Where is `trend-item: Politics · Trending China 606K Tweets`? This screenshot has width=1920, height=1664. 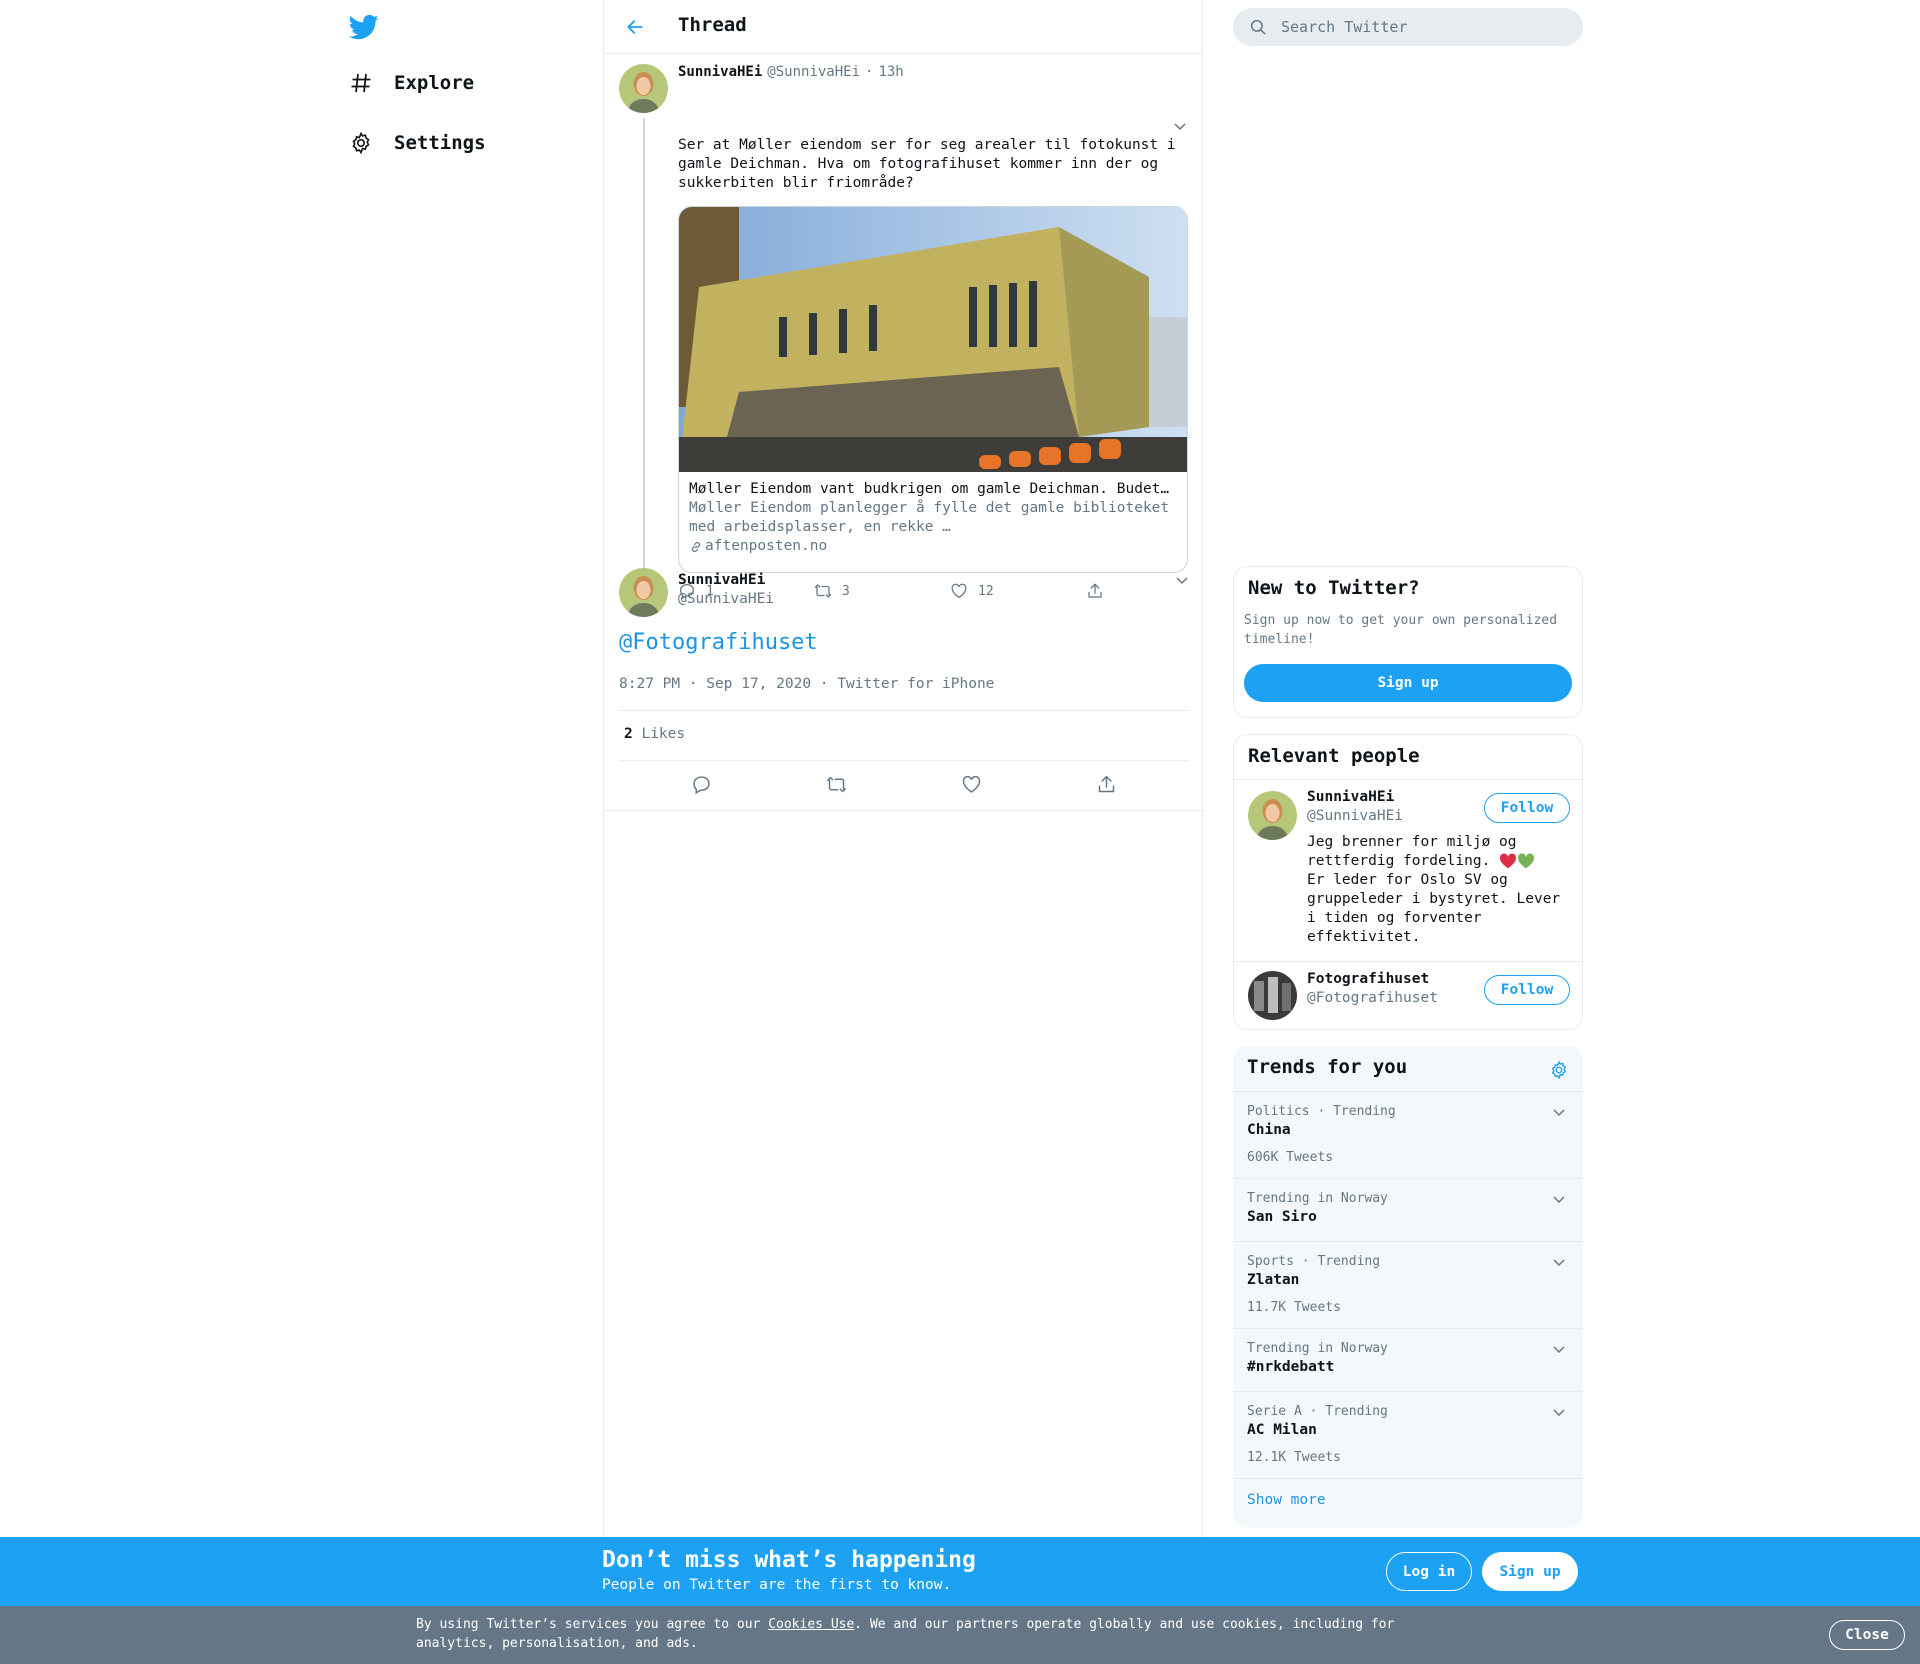 trend-item: Politics · Trending China 606K Tweets is located at coordinates (1408, 1135).